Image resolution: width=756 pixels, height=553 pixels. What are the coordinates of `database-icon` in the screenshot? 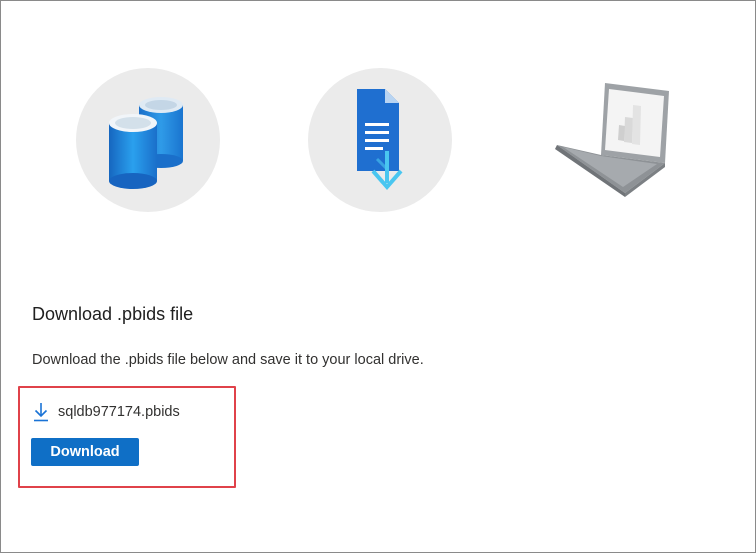 It's located at (148, 140).